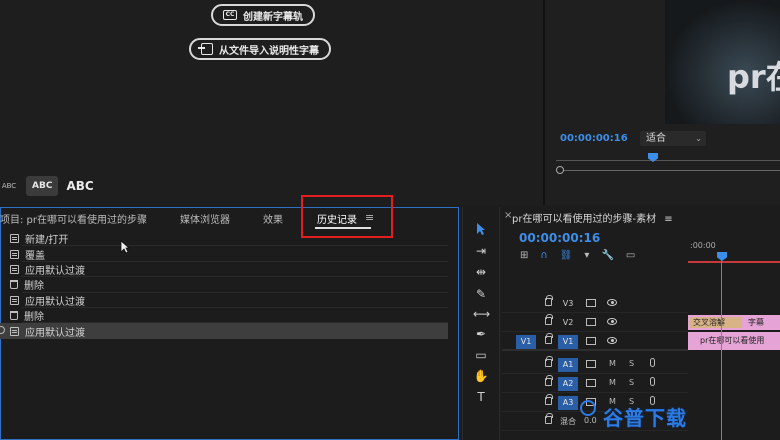 This screenshot has width=780, height=440. I want to click on hand-tool-icon: ✋, so click(481, 376).